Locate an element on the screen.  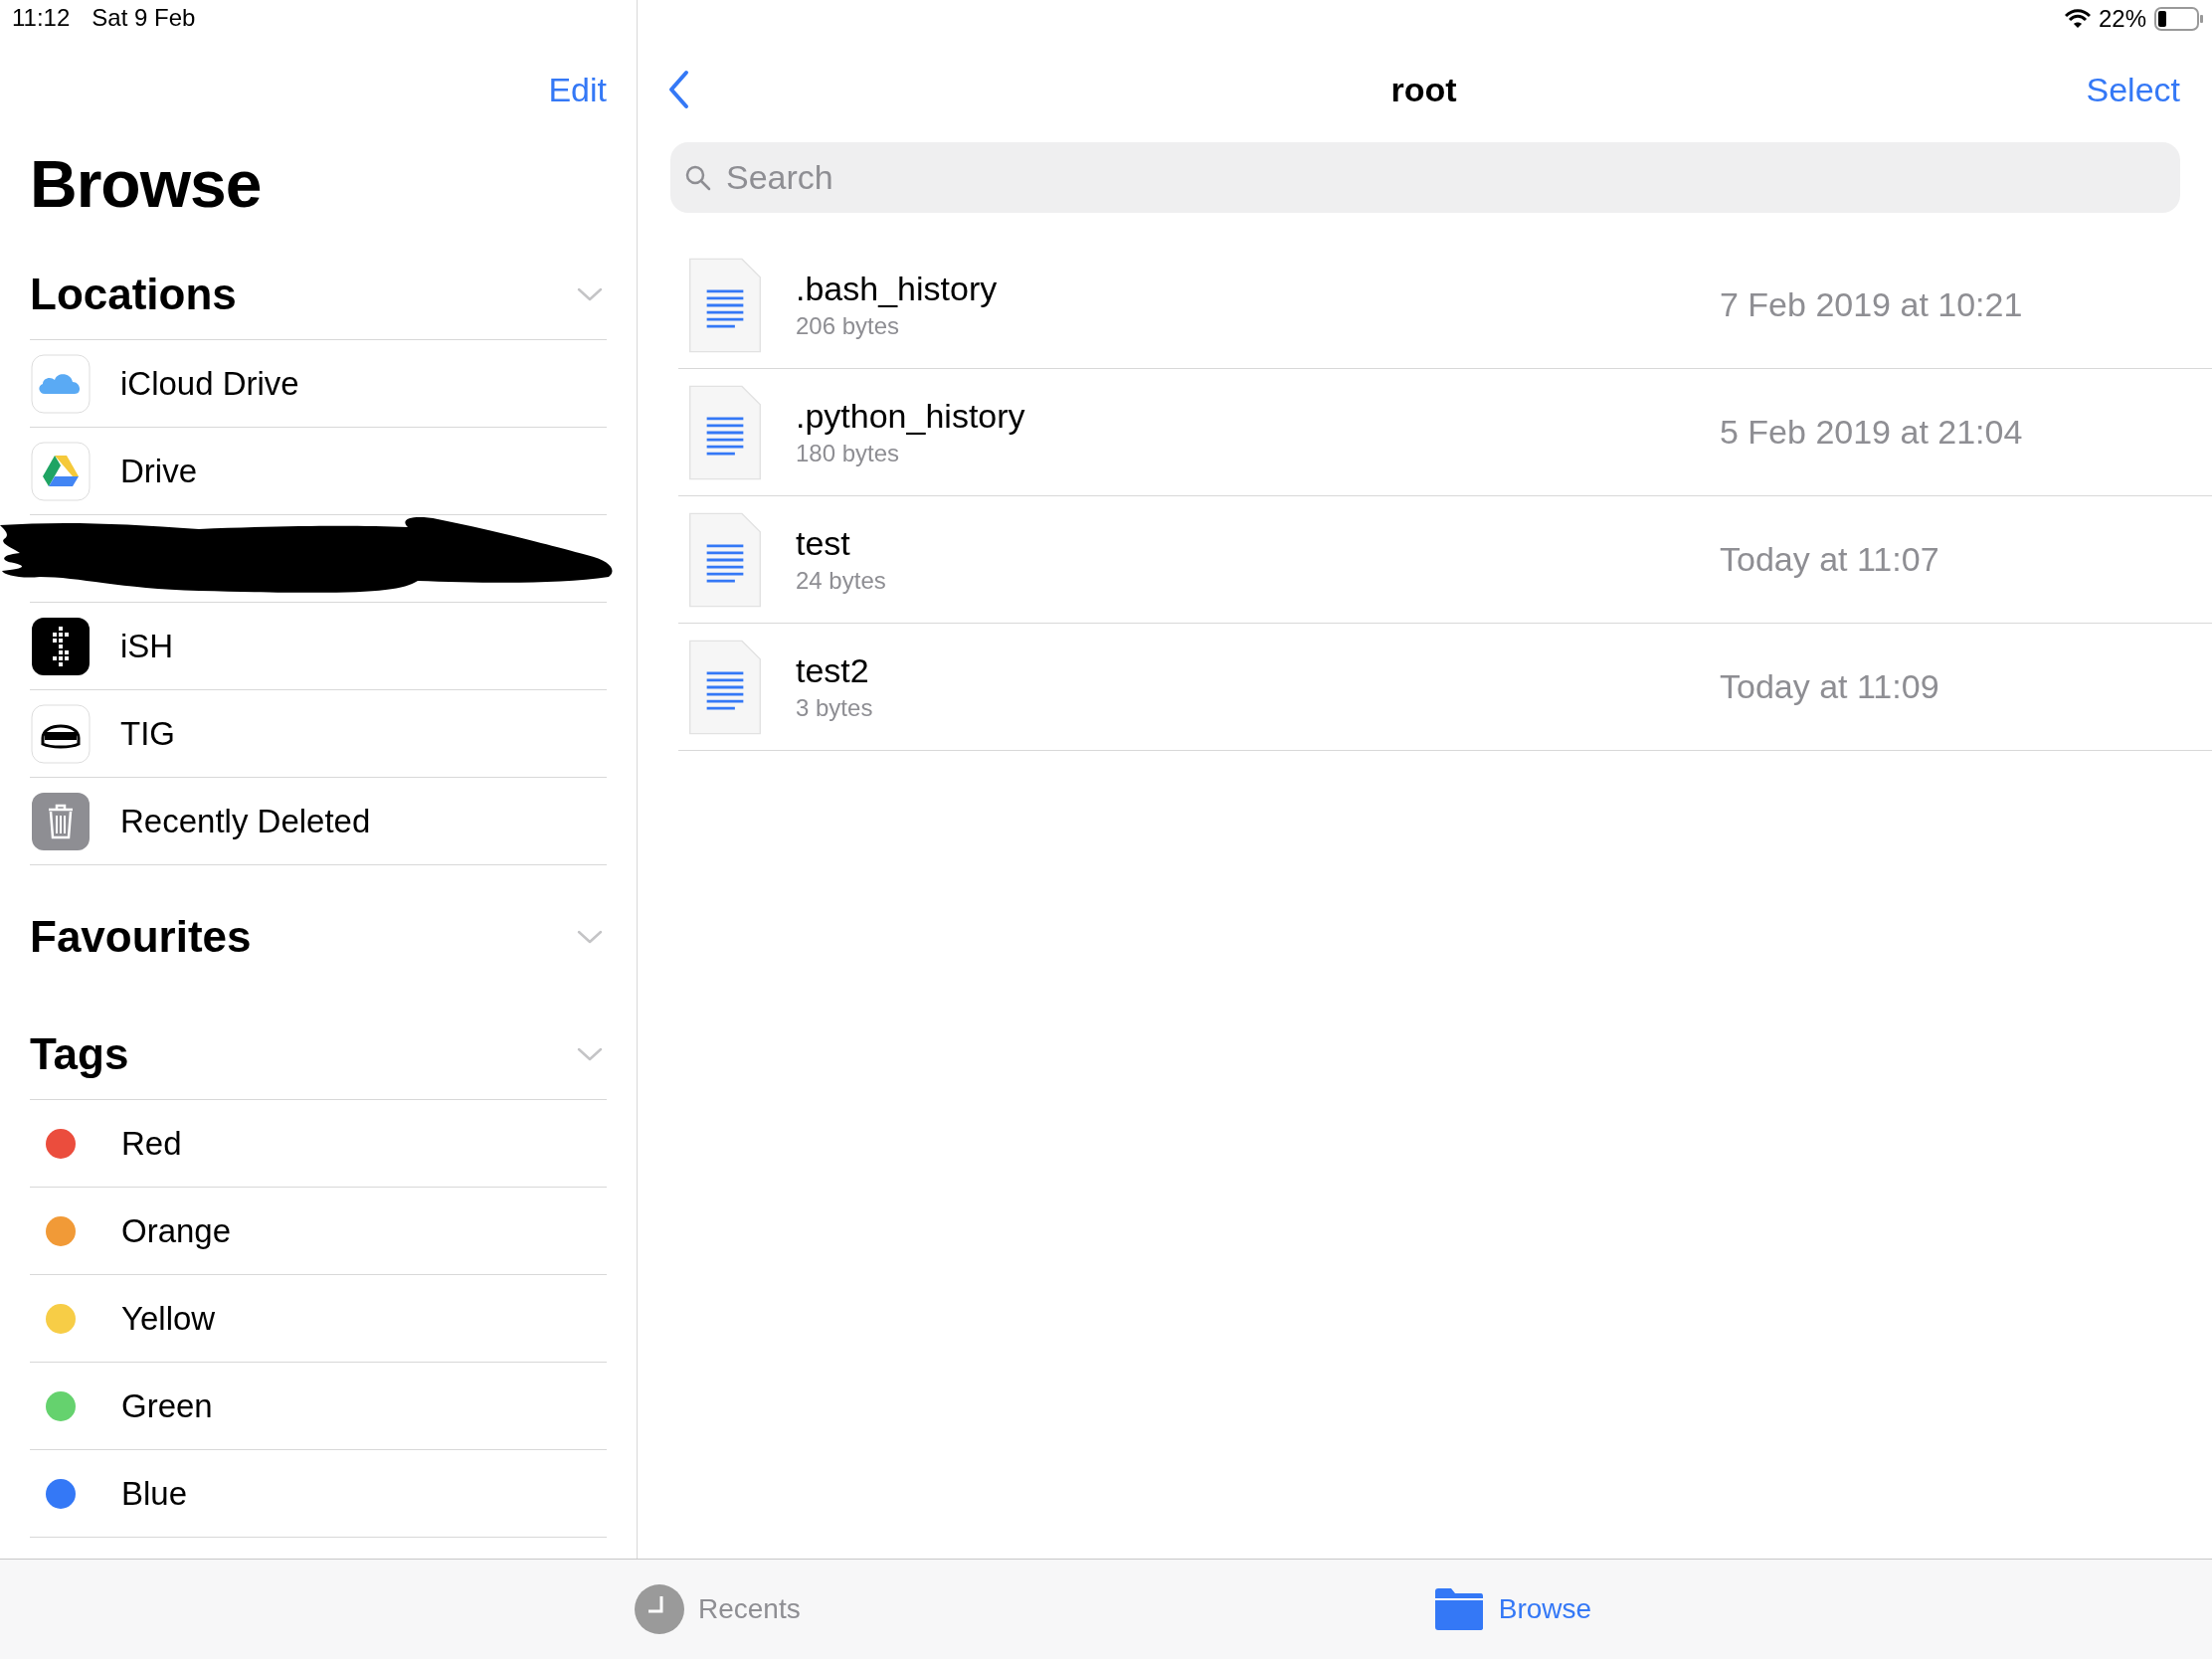
clock-icon is located at coordinates (659, 1609).